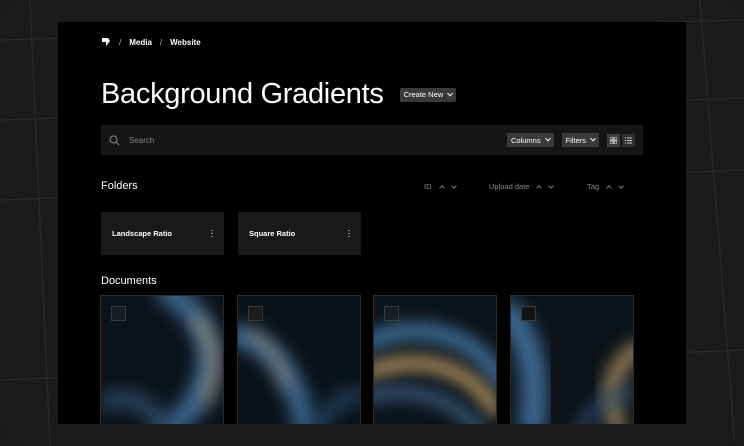 The width and height of the screenshot is (744, 446). I want to click on grid-view-button, so click(613, 140).